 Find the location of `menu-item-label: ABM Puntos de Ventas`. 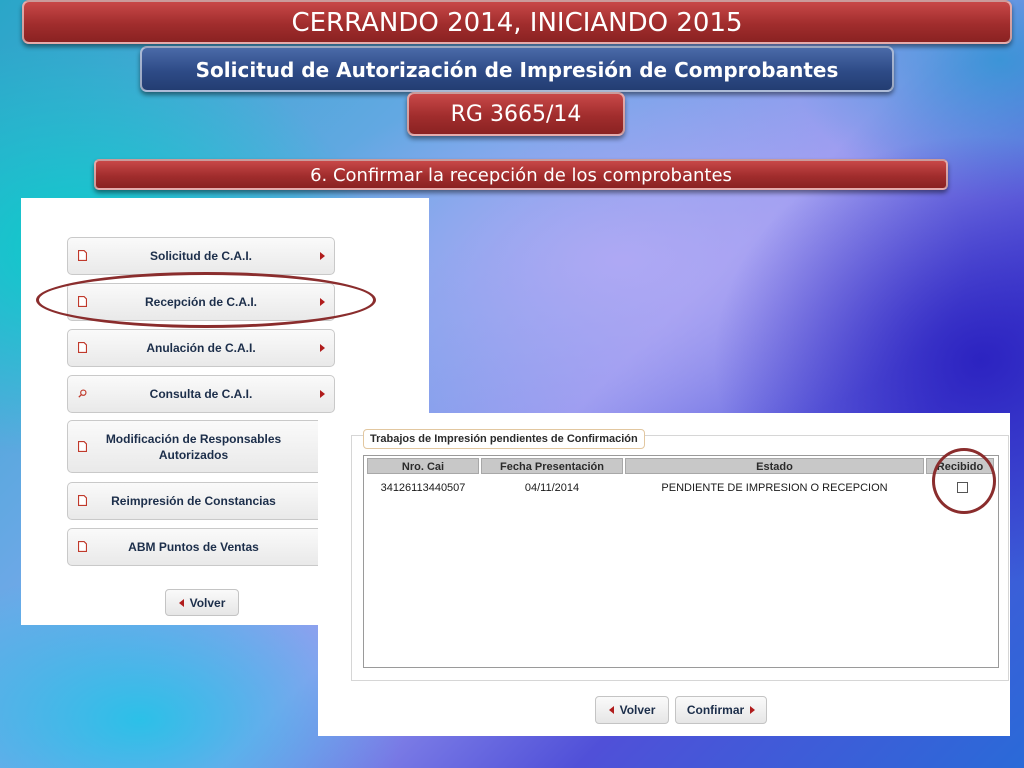

menu-item-label: ABM Puntos de Ventas is located at coordinates (193, 547).